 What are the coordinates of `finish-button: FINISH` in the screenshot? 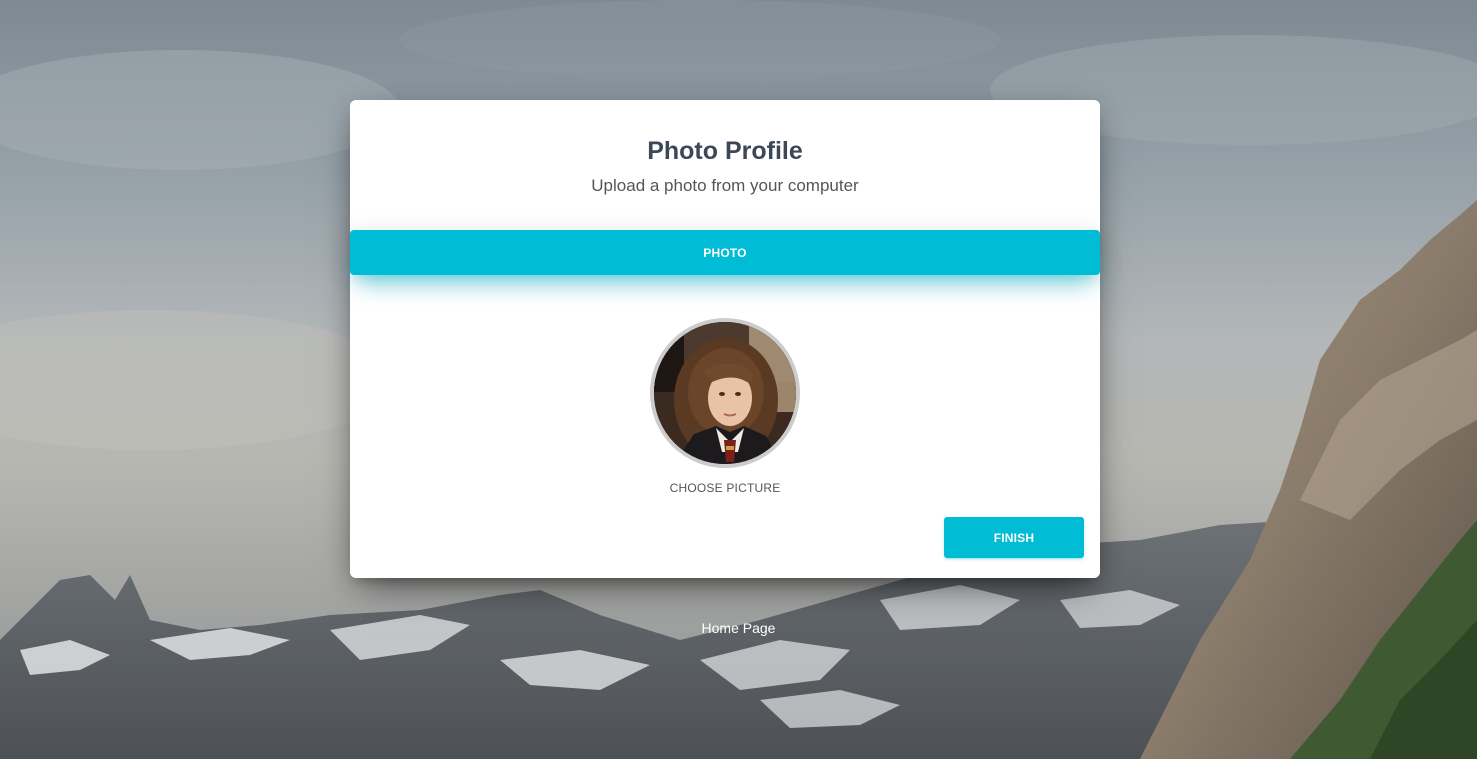 It's located at (1014, 537).